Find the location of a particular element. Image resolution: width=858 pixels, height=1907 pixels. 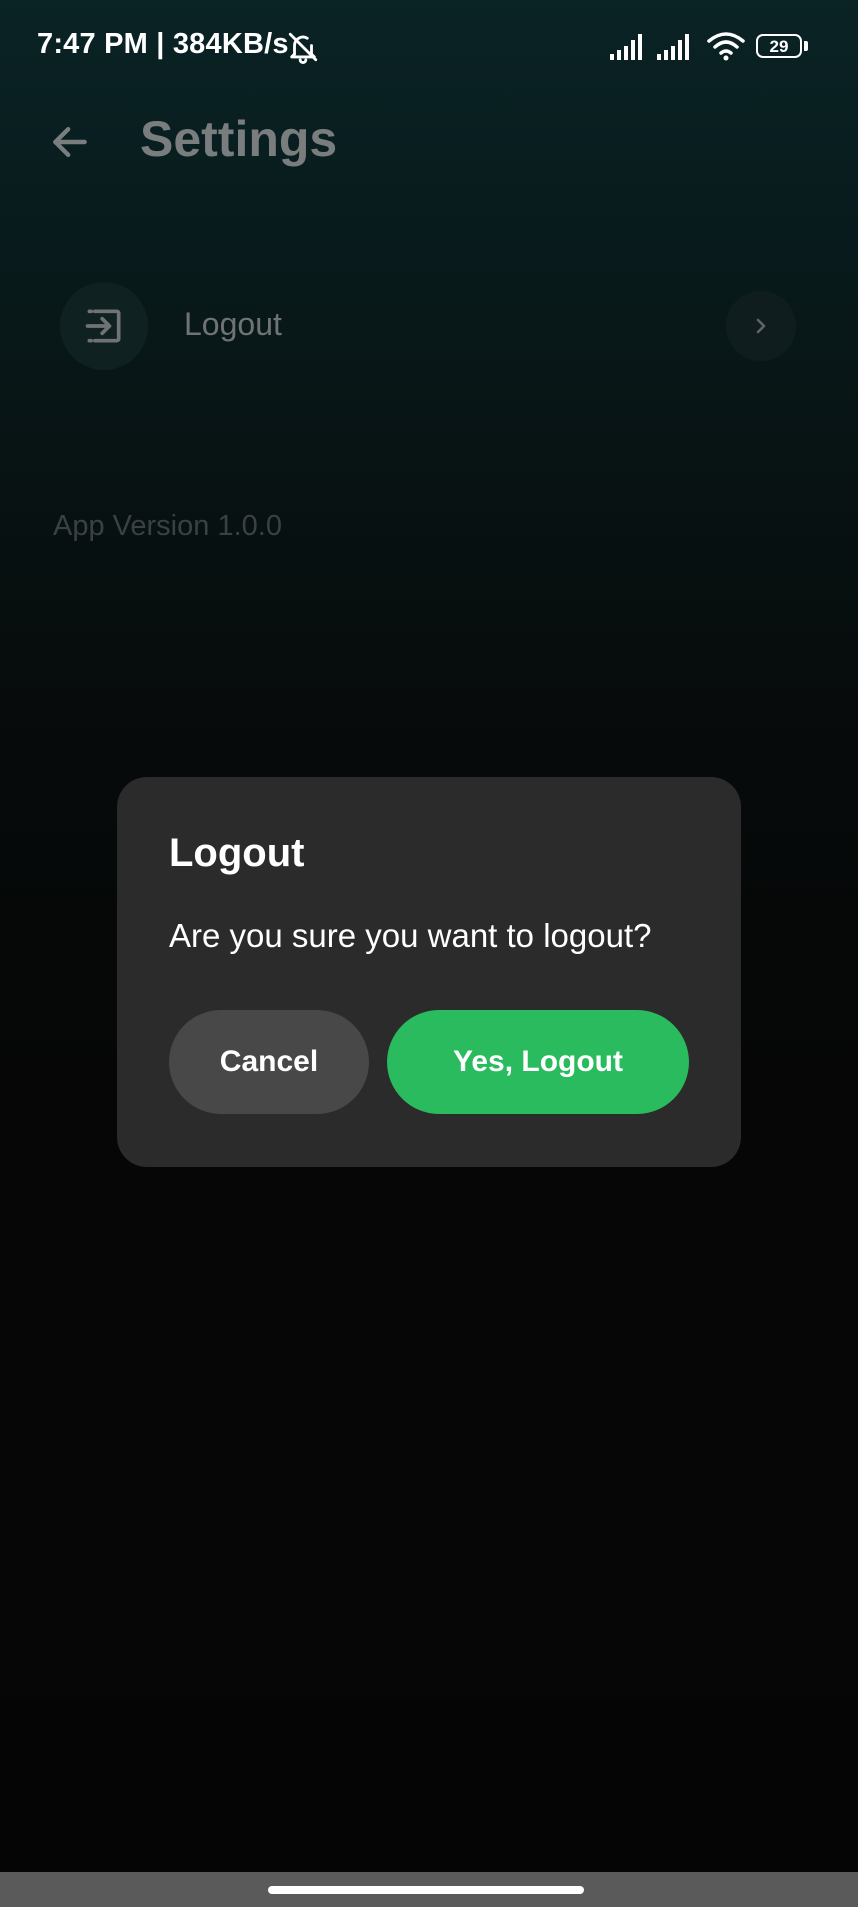

status-time: 7:47 PM | 384KB/s is located at coordinates (163, 44).